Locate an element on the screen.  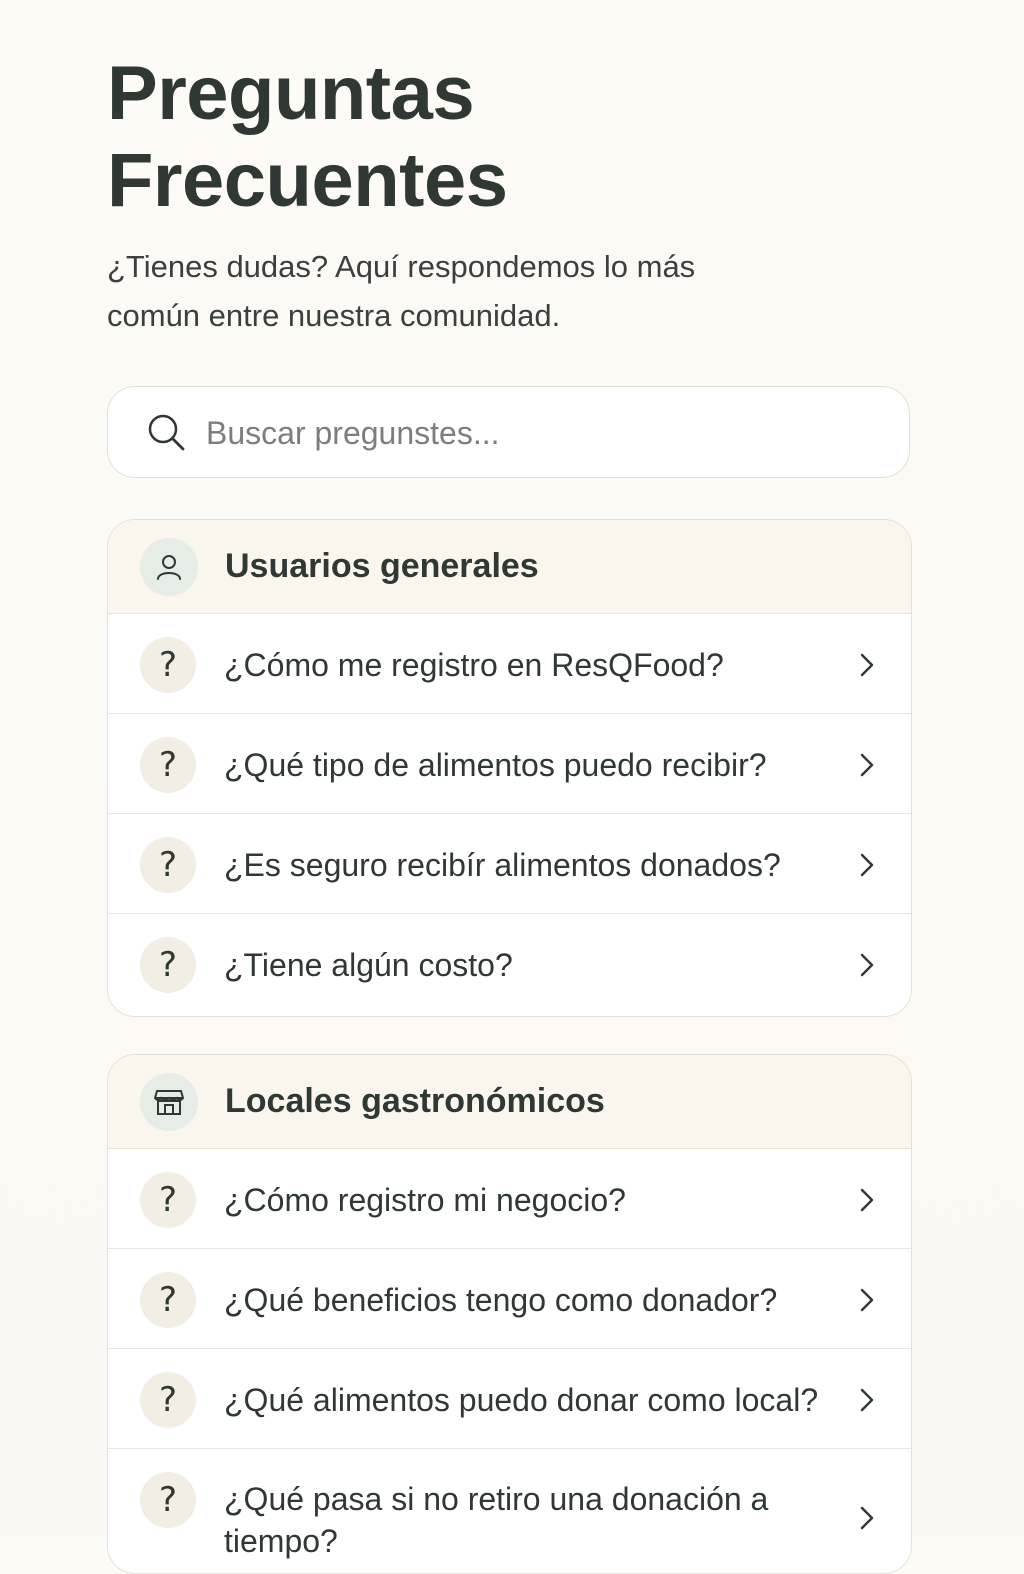
faq-question: ¿Cómo me registro en ResQFood? is located at coordinates (474, 665).